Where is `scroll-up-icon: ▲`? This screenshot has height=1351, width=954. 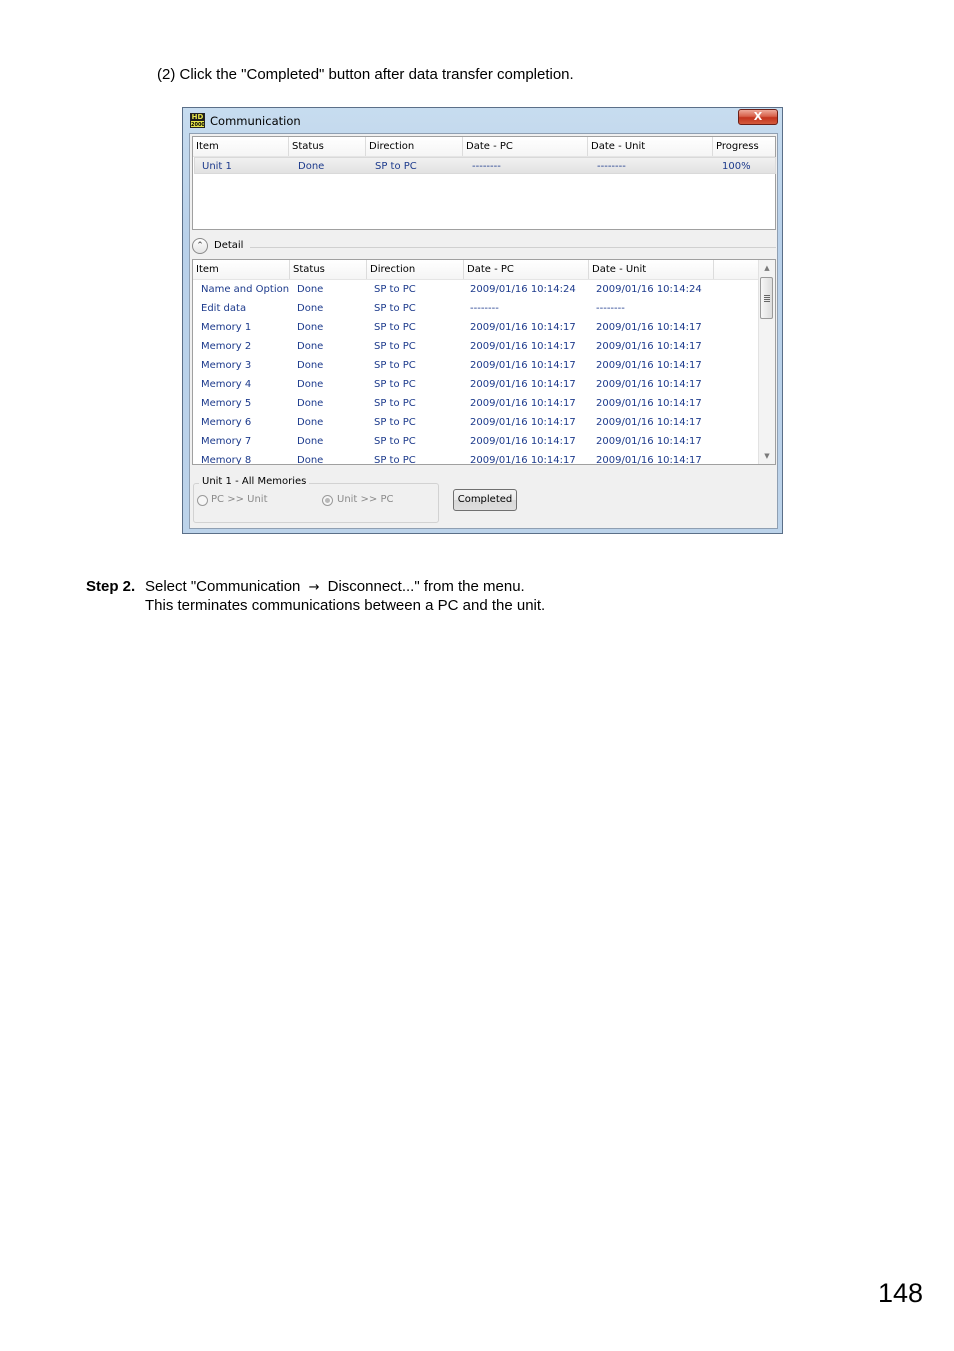 scroll-up-icon: ▲ is located at coordinates (767, 268).